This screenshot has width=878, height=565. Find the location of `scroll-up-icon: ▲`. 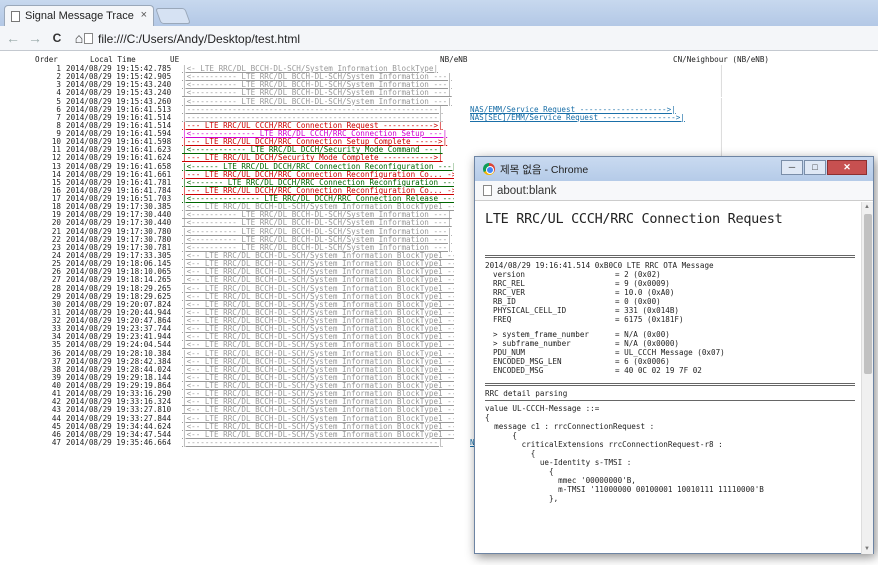

scroll-up-icon: ▲ is located at coordinates (867, 207).